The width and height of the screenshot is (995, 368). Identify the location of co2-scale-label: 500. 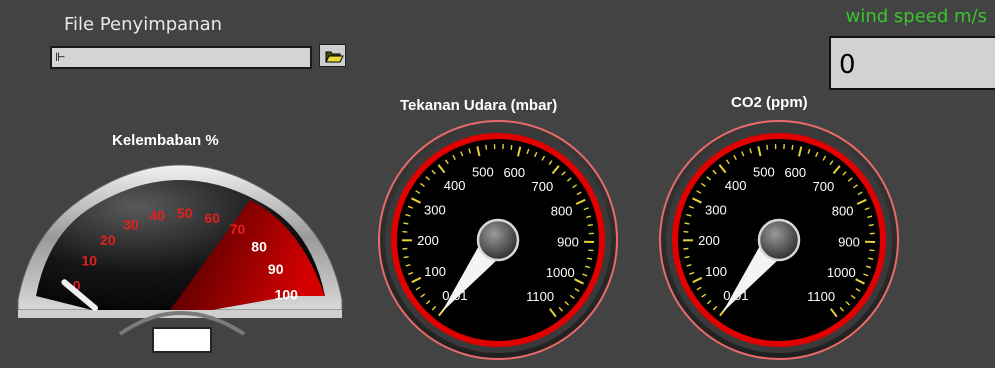
(764, 172).